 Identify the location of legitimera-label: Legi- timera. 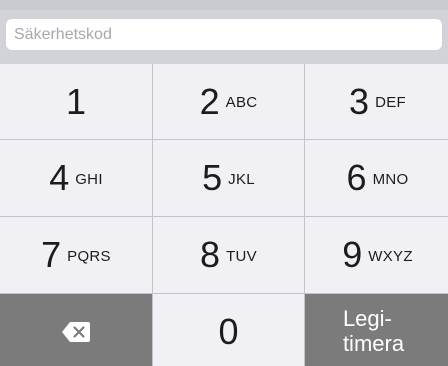
(373, 331).